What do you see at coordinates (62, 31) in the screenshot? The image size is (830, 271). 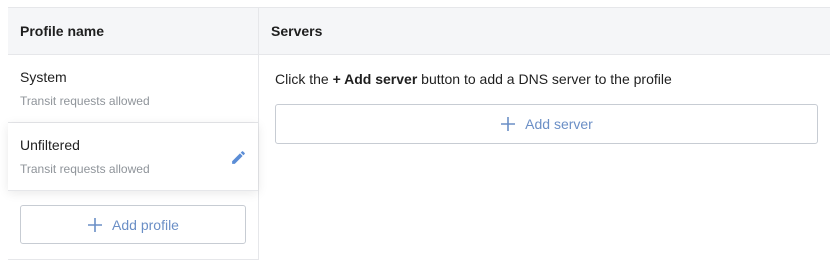 I see `column-header-profile-name: Profile name` at bounding box center [62, 31].